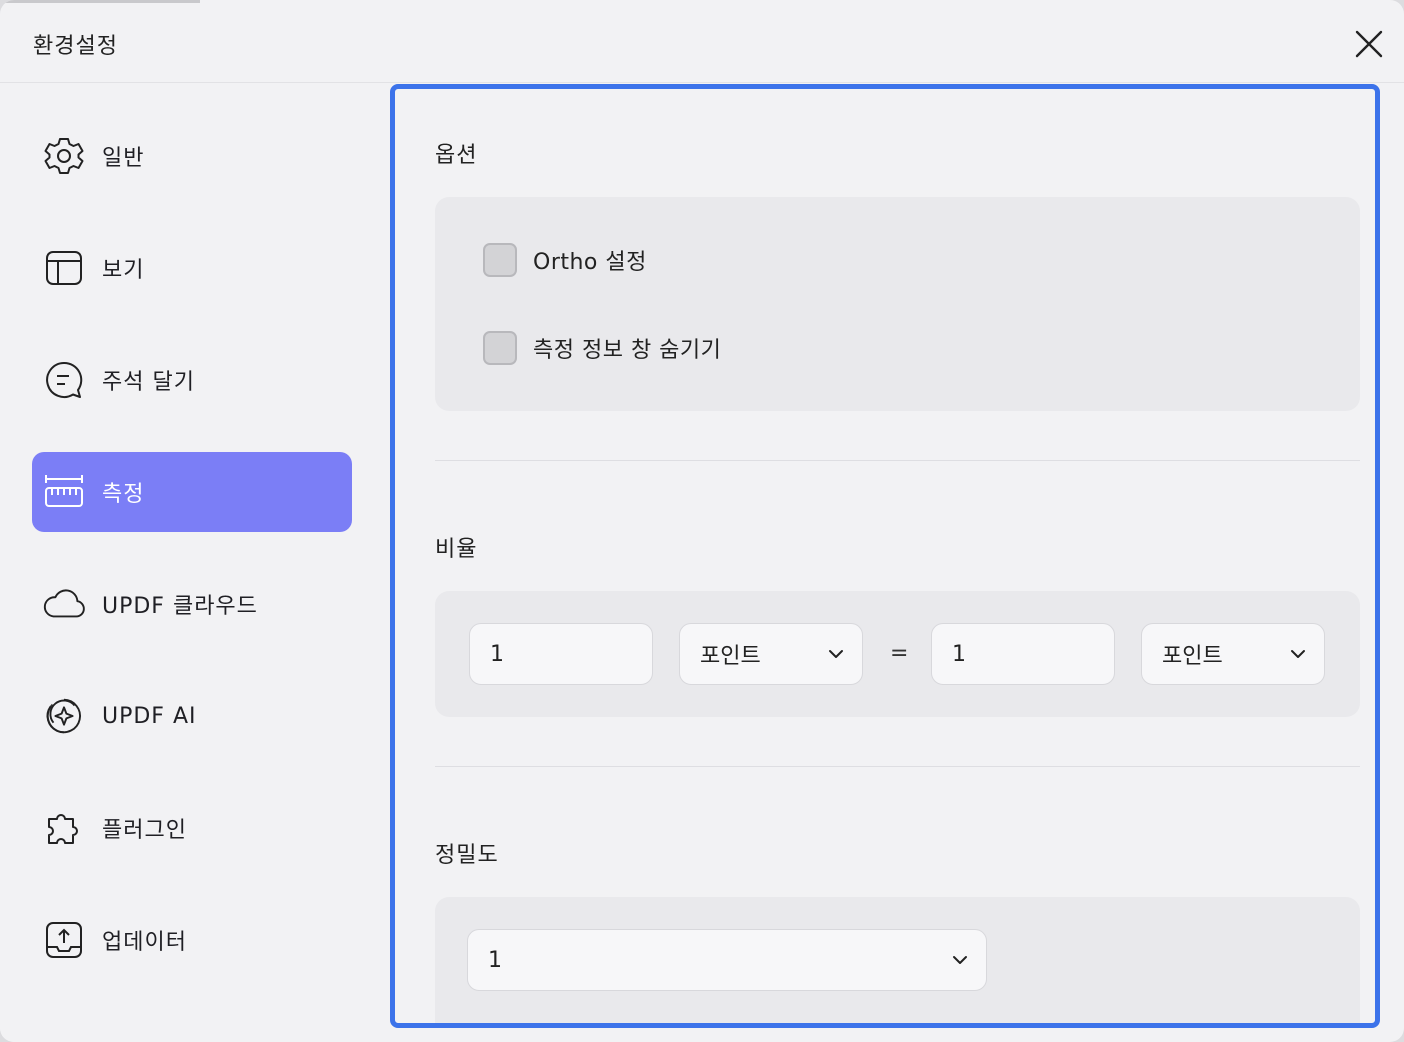  Describe the element at coordinates (727, 960) in the screenshot. I see `precision-select: 1` at that location.